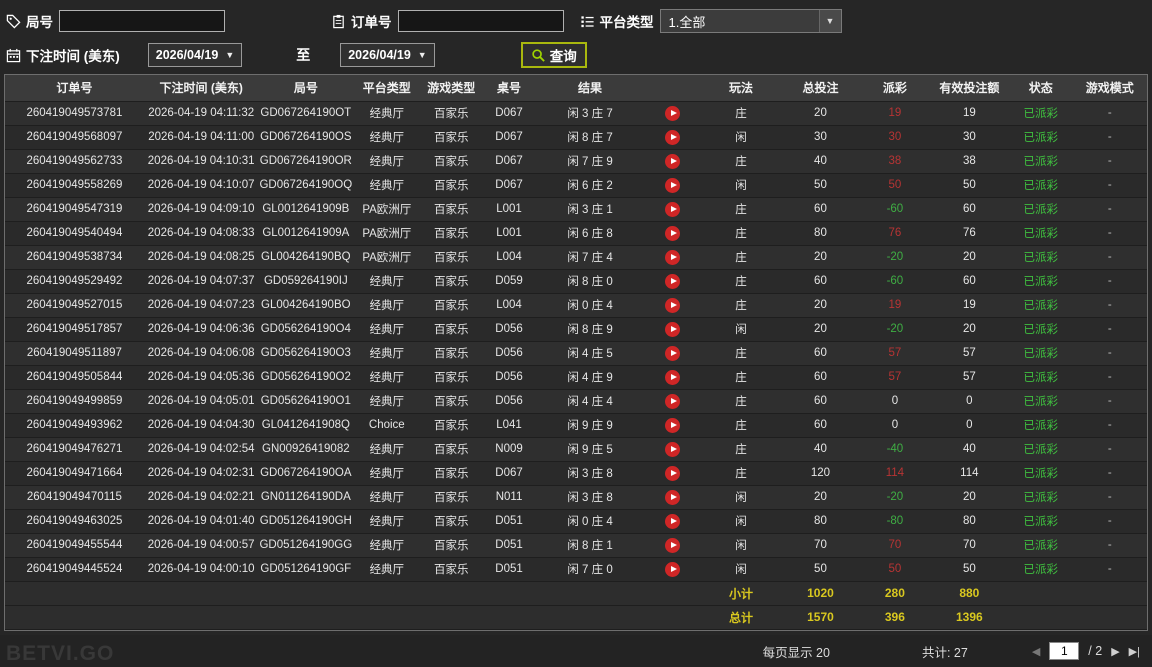 The image size is (1152, 667). I want to click on payout-cell: -20, so click(895, 329).